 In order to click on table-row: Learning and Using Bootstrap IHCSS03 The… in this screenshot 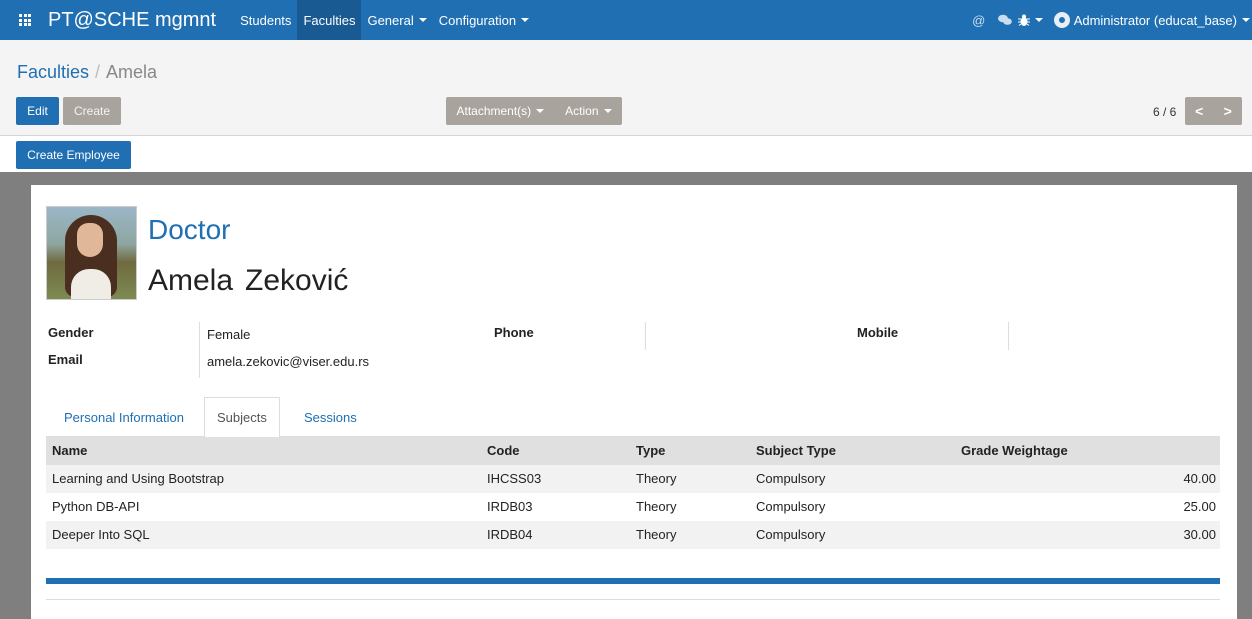, I will do `click(633, 479)`.